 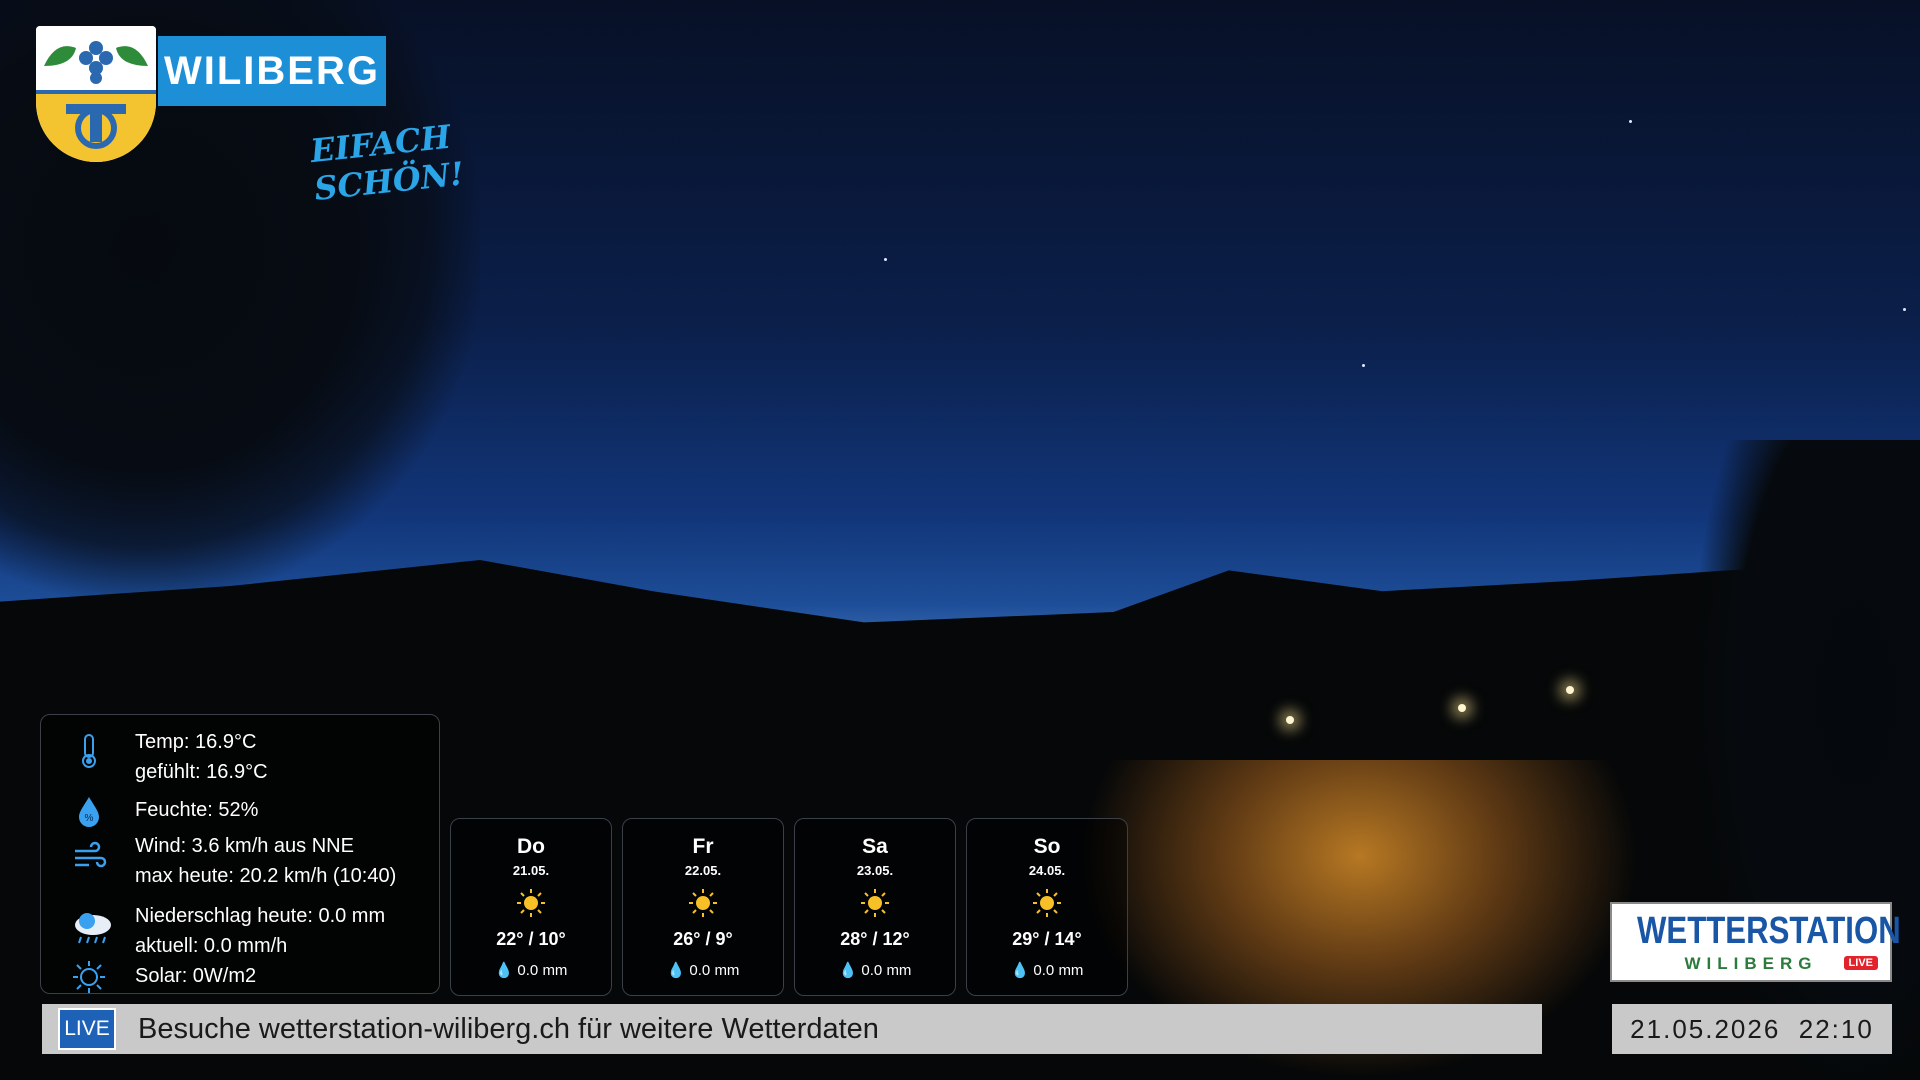 What do you see at coordinates (96, 94) in the screenshot?
I see `coat-of-arms-icon` at bounding box center [96, 94].